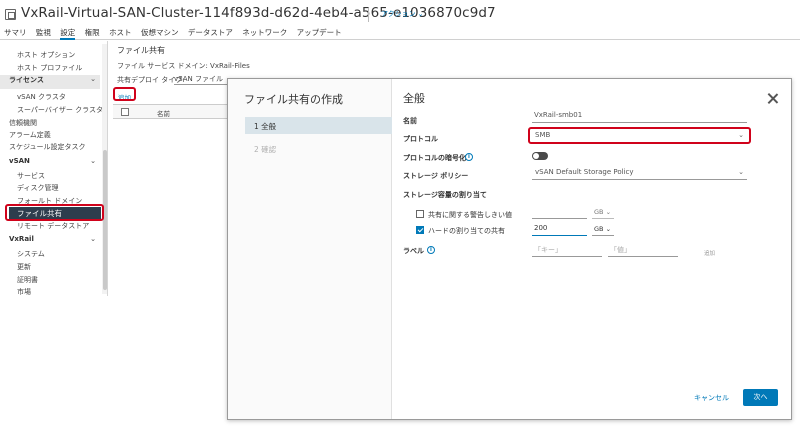  I want to click on add-label-button: 追加, so click(709, 253).